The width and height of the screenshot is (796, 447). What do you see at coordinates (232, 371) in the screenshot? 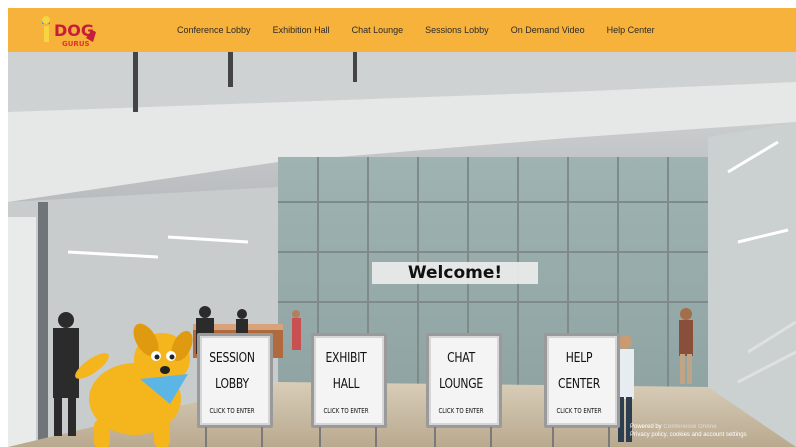
I see `sign-title: SESSION LOBBY` at bounding box center [232, 371].